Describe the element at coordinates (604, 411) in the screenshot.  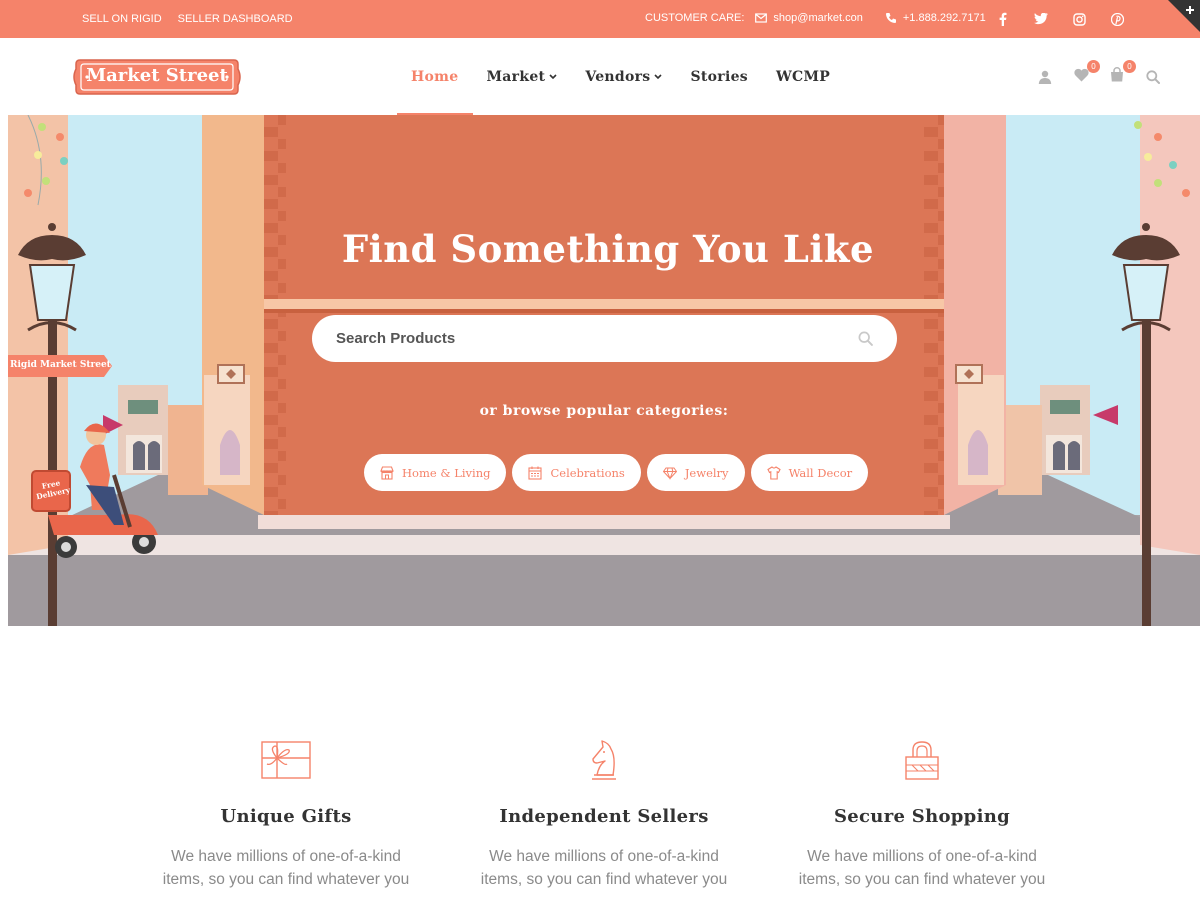
I see `browse-categories-label: or browse popular categories:` at that location.